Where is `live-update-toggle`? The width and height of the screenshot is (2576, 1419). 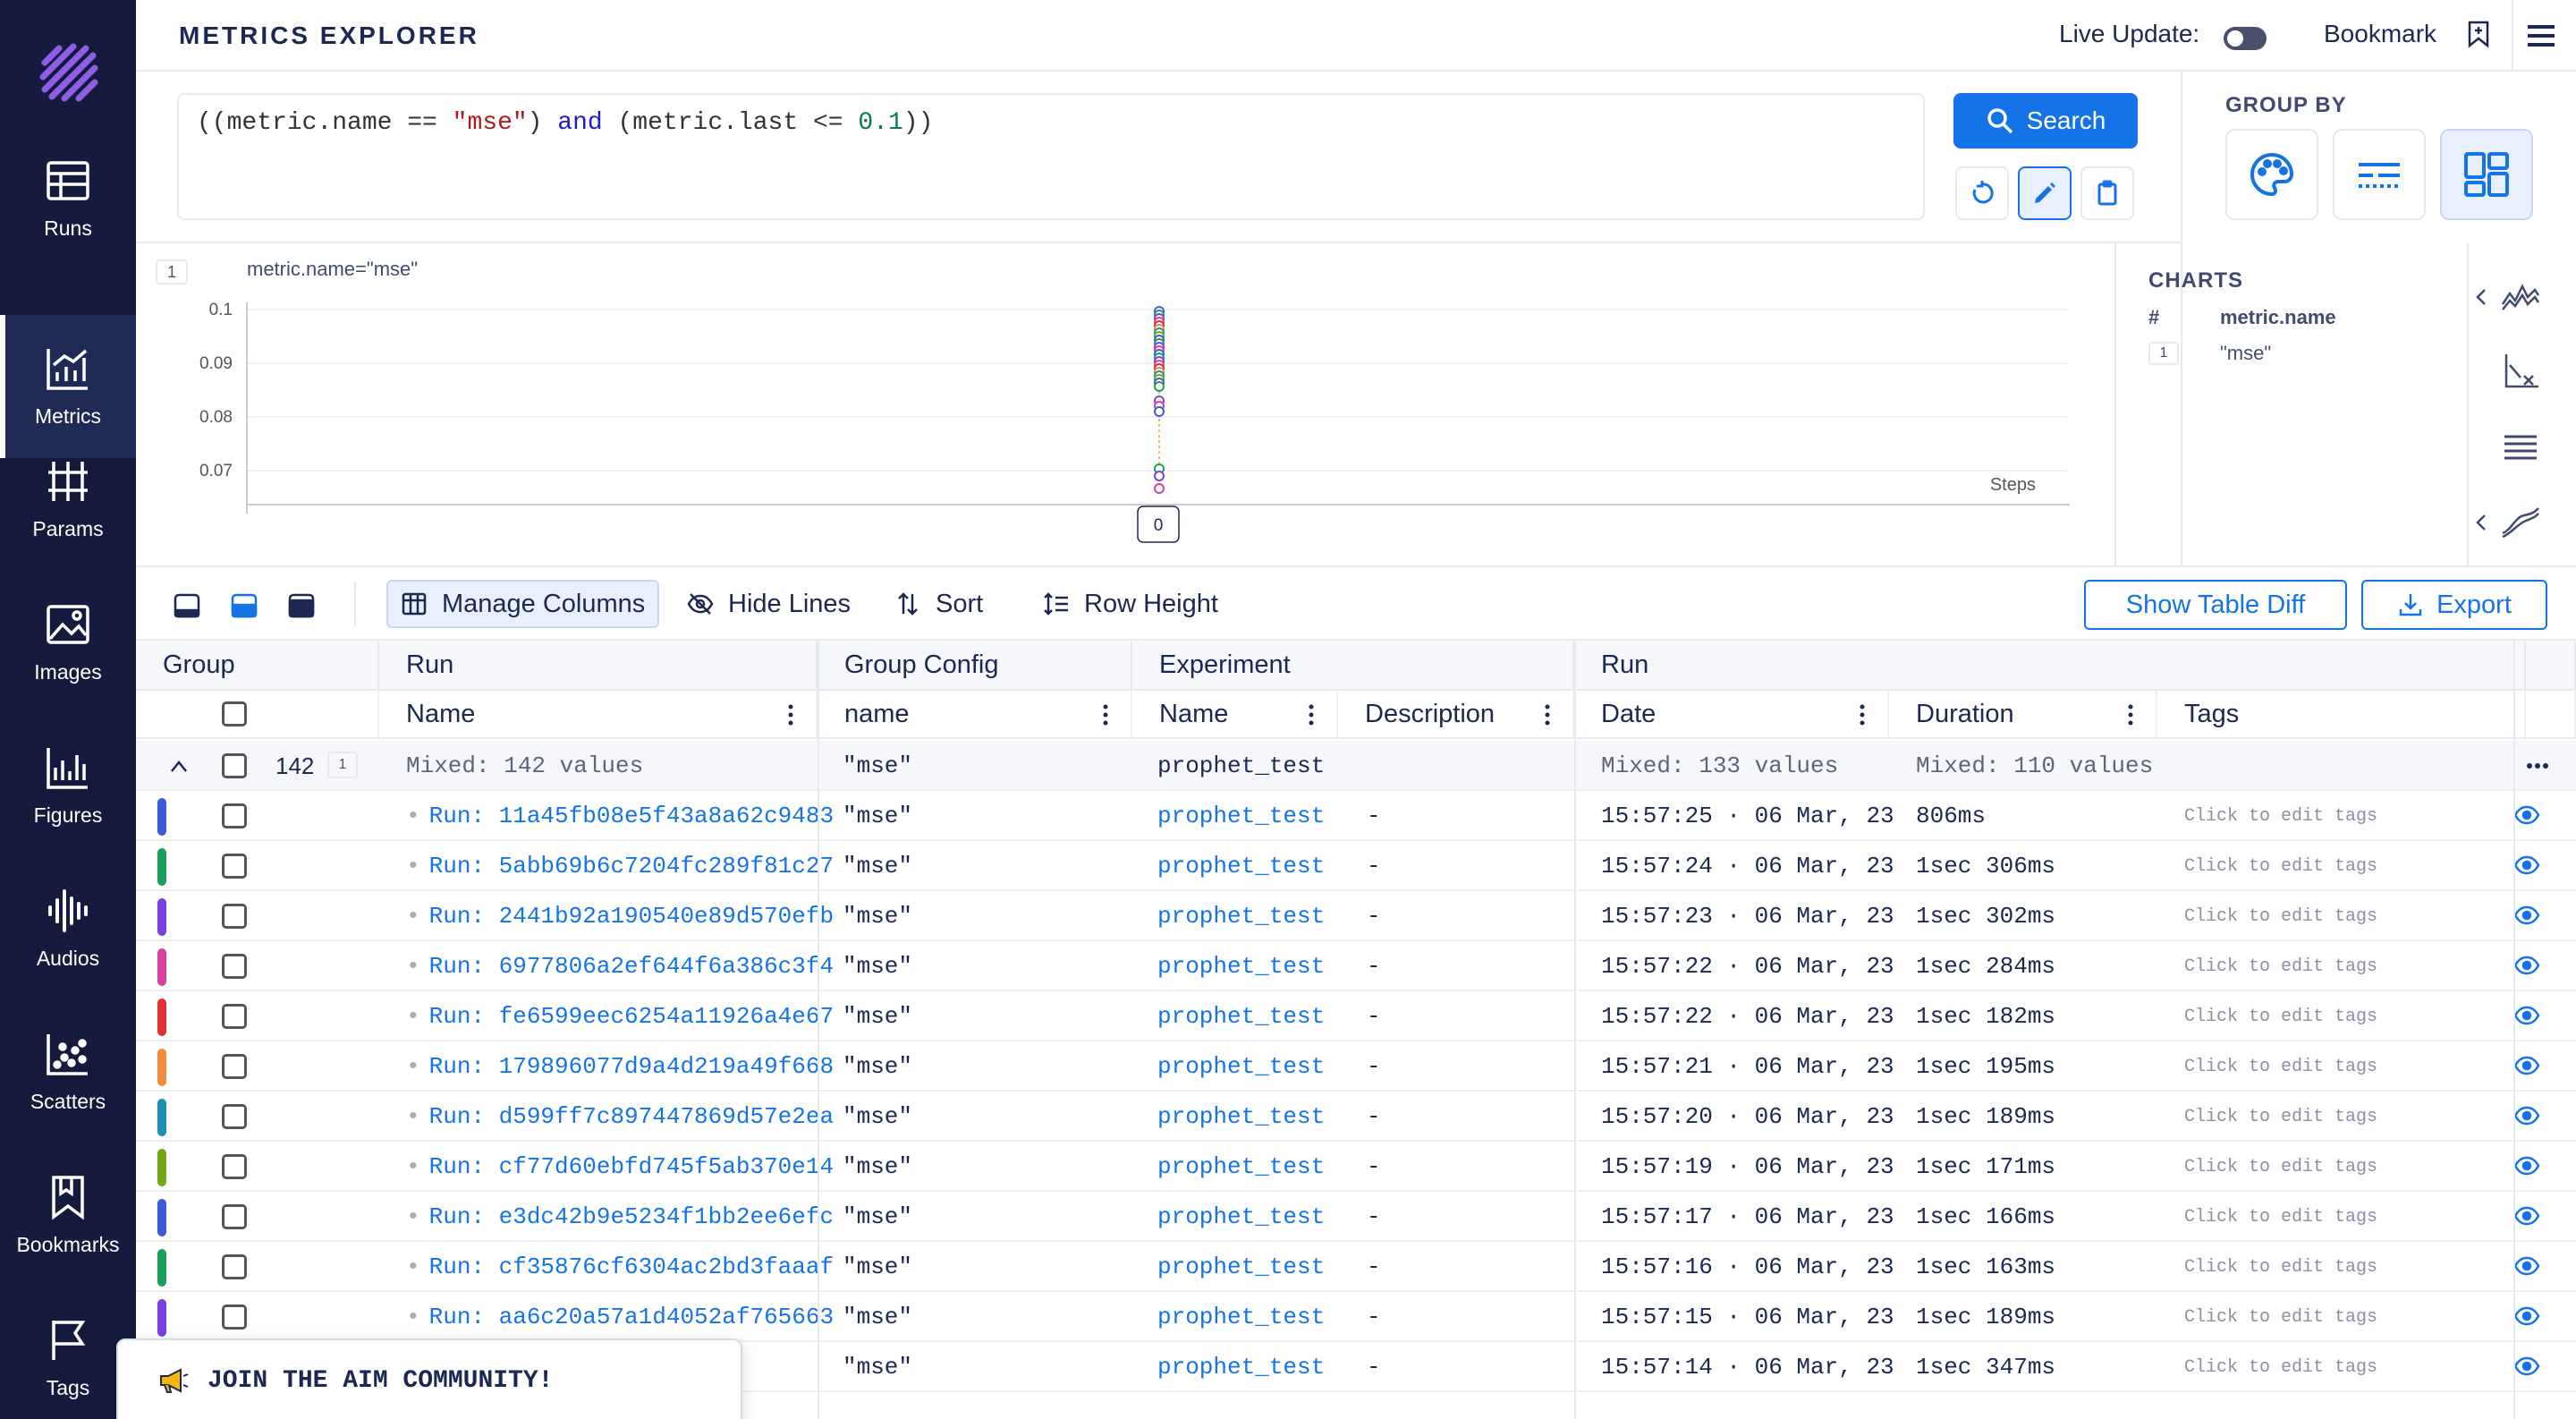
live-update-toggle is located at coordinates (2245, 38).